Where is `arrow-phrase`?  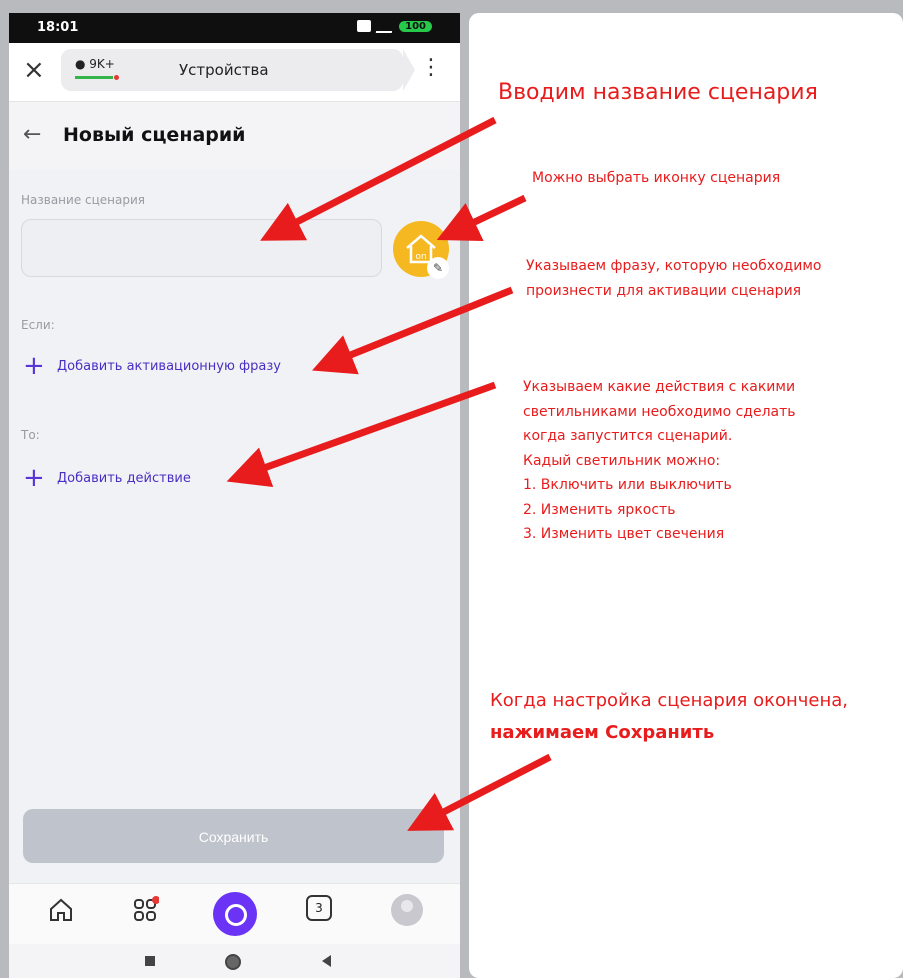
arrow-phrase is located at coordinates (413, 330).